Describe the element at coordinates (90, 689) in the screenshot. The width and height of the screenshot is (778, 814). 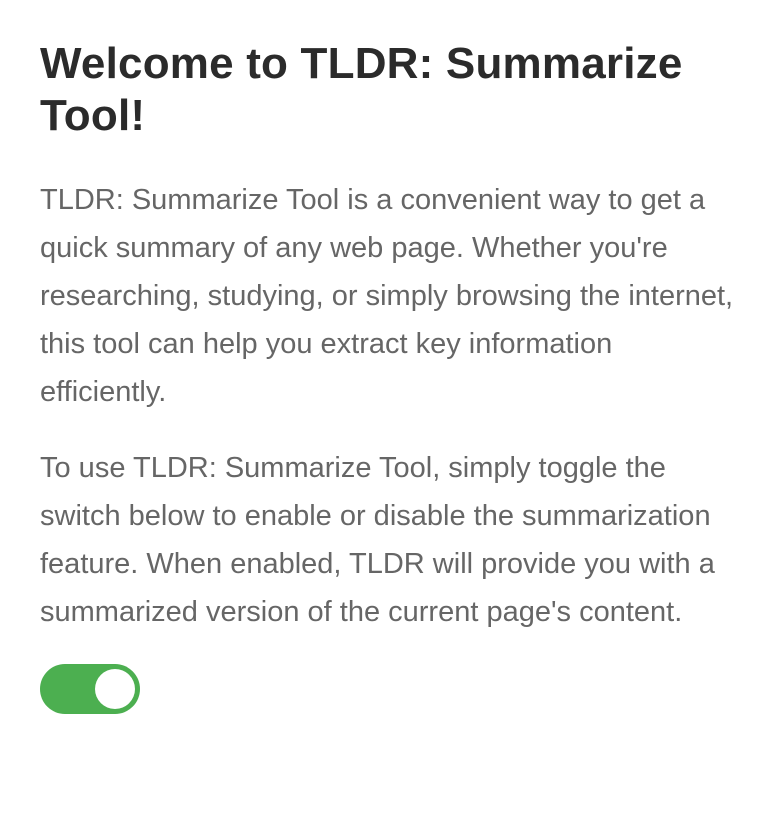
I see `summarize-toggle-switch` at that location.